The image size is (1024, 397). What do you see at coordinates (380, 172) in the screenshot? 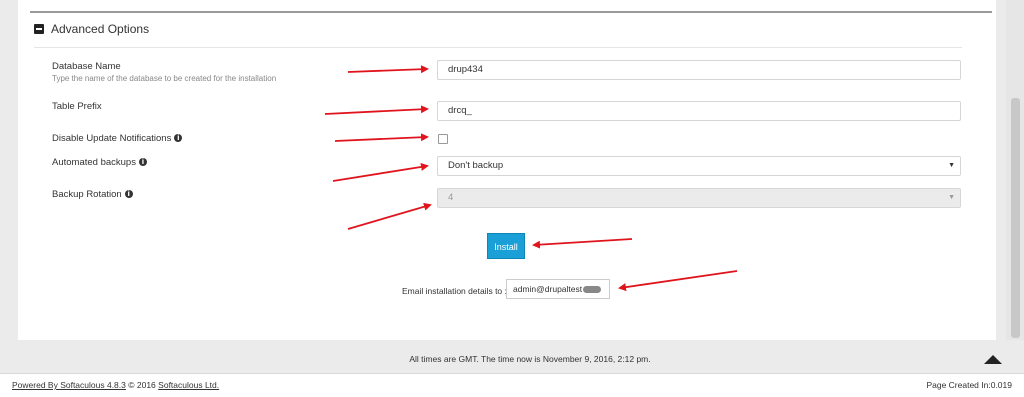
I see `arrow-automated-backups` at bounding box center [380, 172].